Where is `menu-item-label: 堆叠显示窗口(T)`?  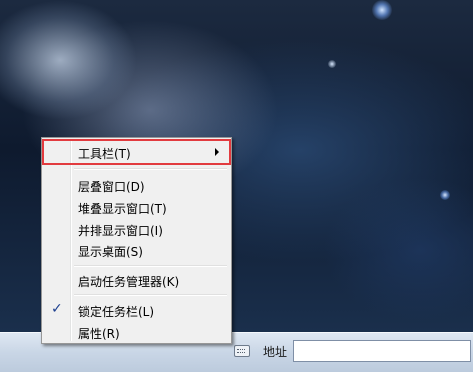
menu-item-label: 堆叠显示窗口(T) is located at coordinates (122, 209).